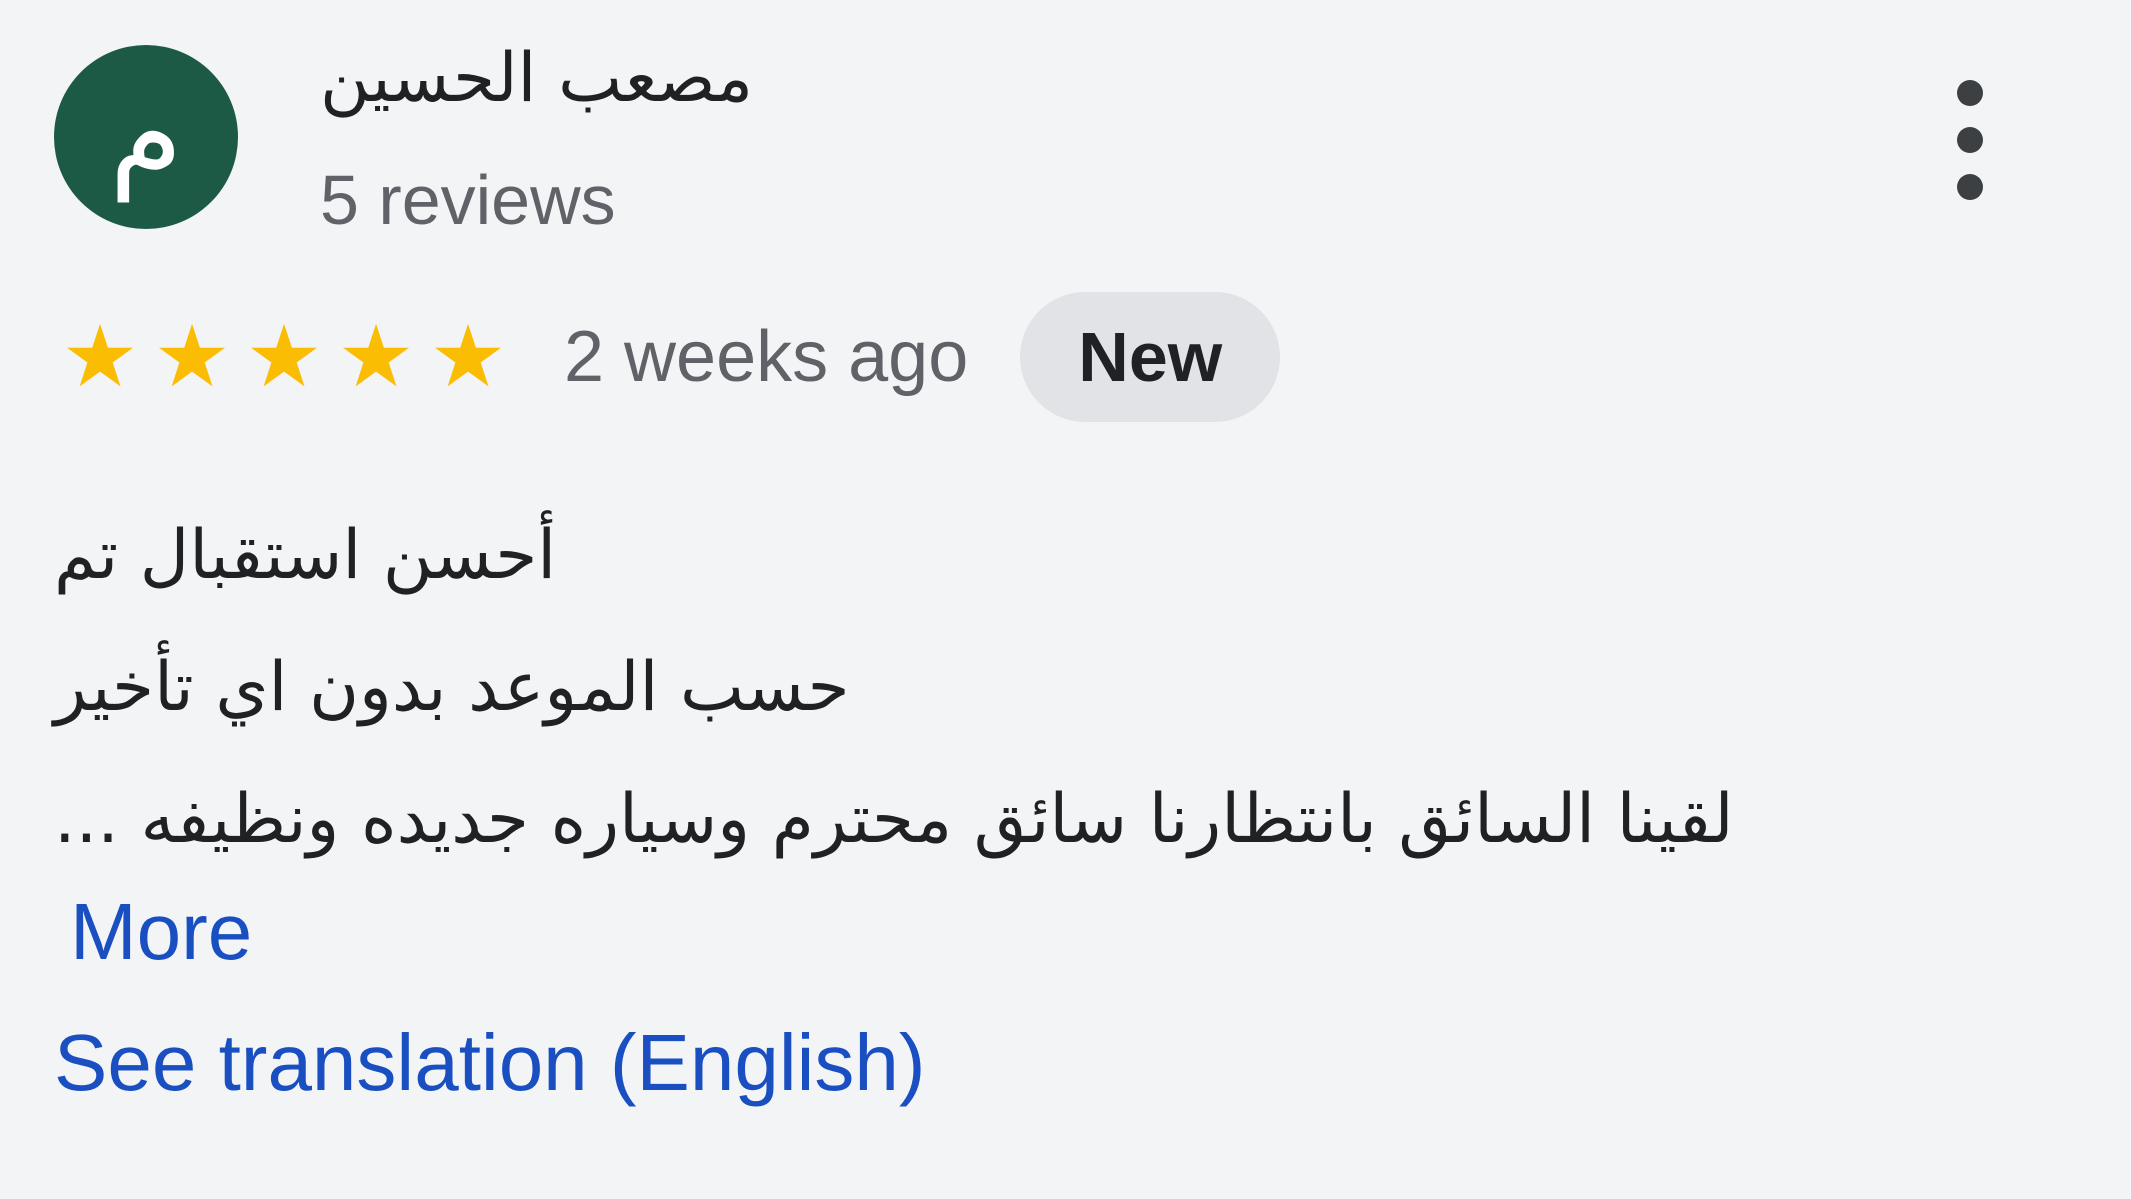 Image resolution: width=2131 pixels, height=1199 pixels. Describe the element at coordinates (1150, 357) in the screenshot. I see `new-badge: New` at that location.